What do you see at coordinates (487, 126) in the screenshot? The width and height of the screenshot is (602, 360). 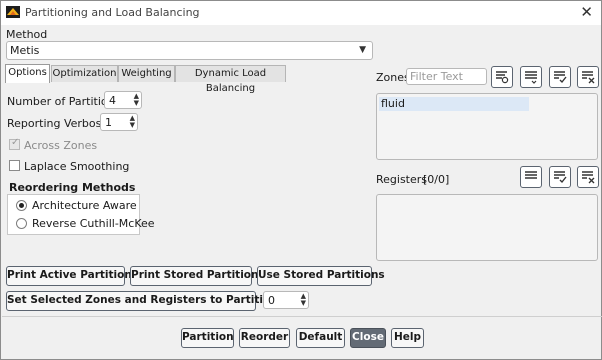 I see `zones-list: fluid` at bounding box center [487, 126].